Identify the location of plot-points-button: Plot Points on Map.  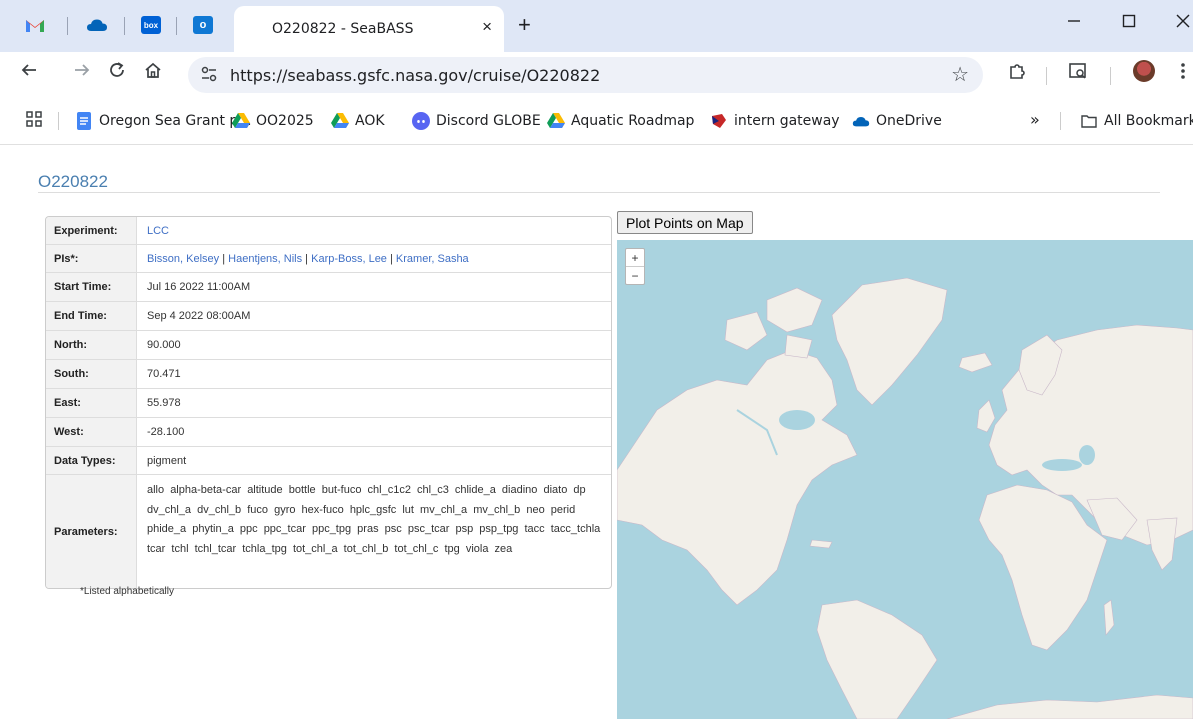
(685, 222).